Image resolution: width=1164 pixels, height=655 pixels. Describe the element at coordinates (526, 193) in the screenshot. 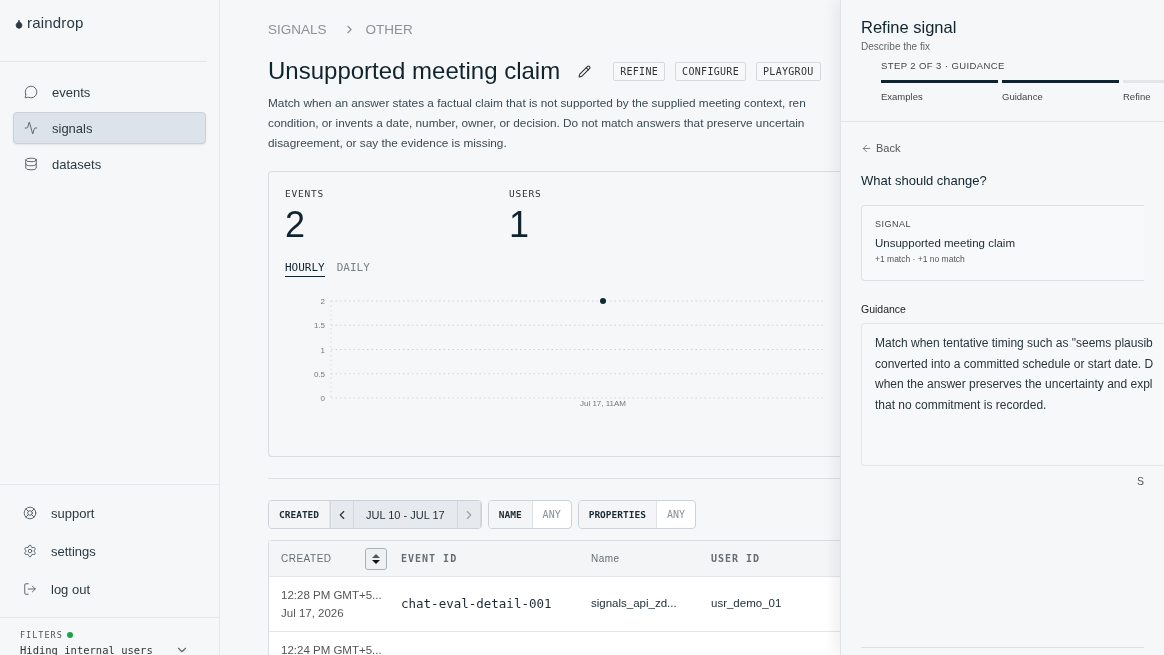

I see `stat-label: USERS` at that location.